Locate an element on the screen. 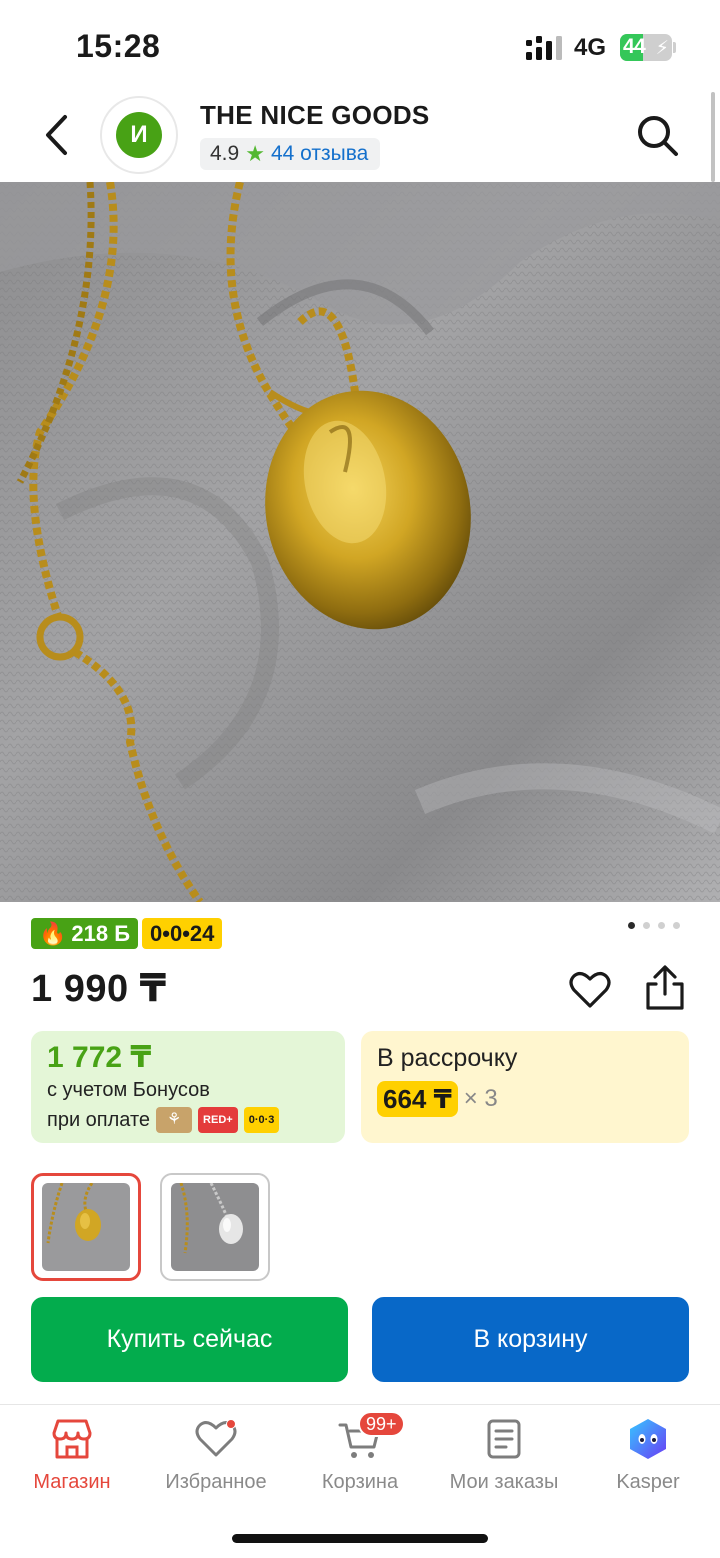 The width and height of the screenshot is (720, 1558). store-rating: 4.9 ★ 44 отзыва is located at coordinates (290, 154).